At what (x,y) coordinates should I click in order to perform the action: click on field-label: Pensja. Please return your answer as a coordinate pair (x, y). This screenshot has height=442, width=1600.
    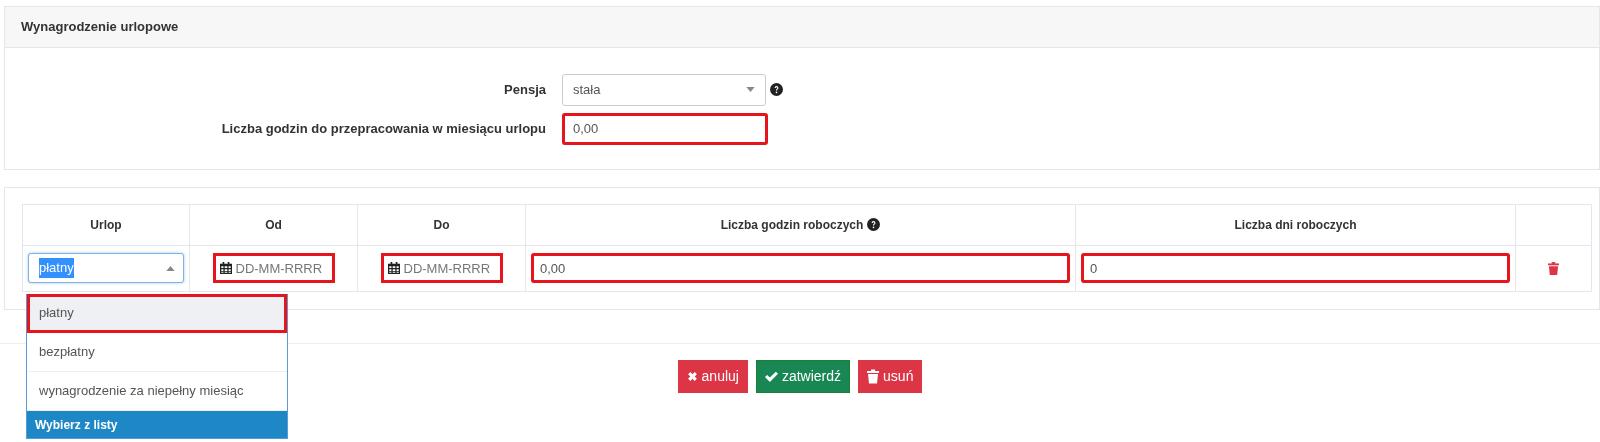
    Looking at the image, I should click on (524, 89).